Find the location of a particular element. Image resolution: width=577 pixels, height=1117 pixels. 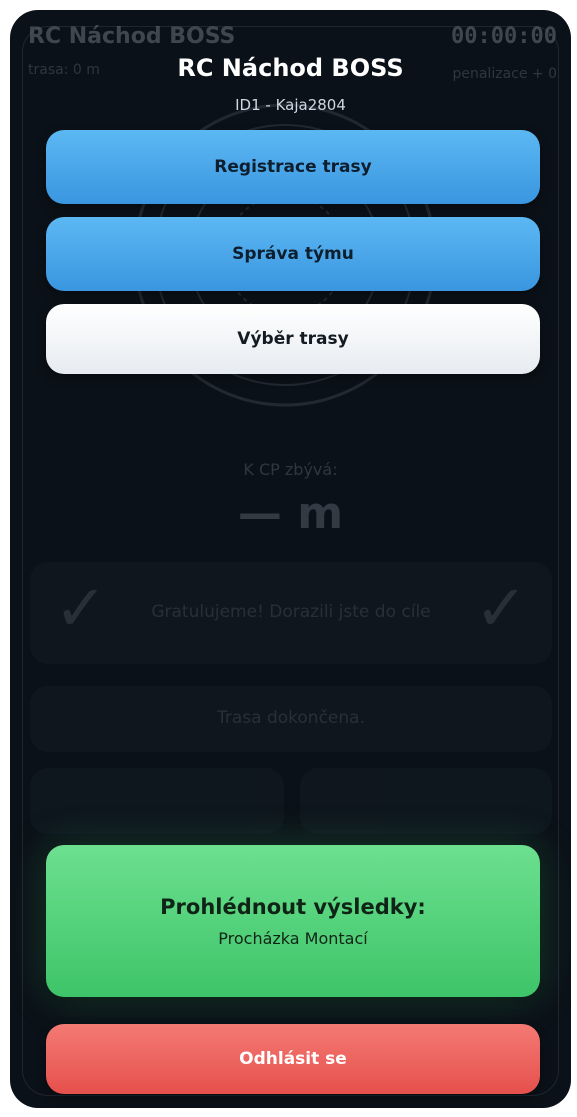

bg-route-done-text: Trasa dokončena. is located at coordinates (291, 718).